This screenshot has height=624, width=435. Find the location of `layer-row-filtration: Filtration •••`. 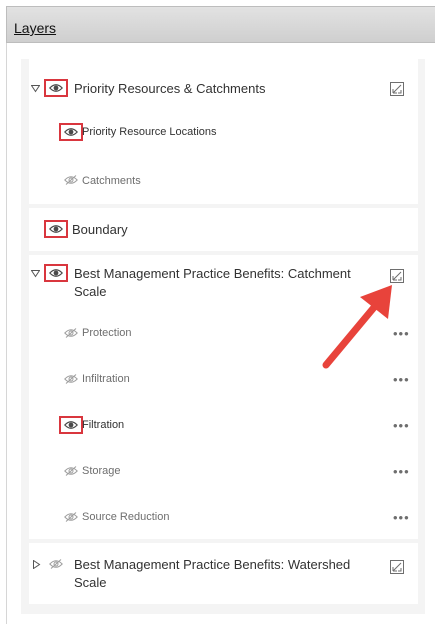

layer-row-filtration: Filtration ••• is located at coordinates (223, 424).